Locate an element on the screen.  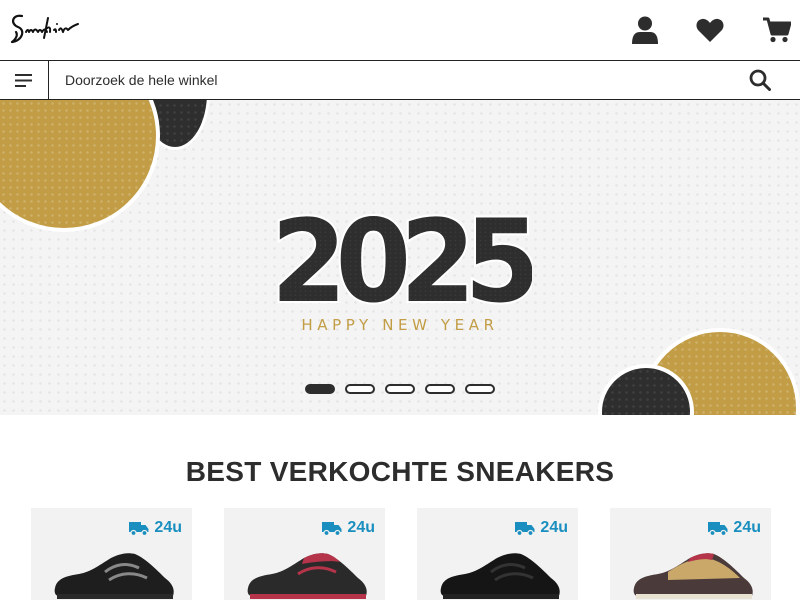
cart-button is located at coordinates (777, 30).